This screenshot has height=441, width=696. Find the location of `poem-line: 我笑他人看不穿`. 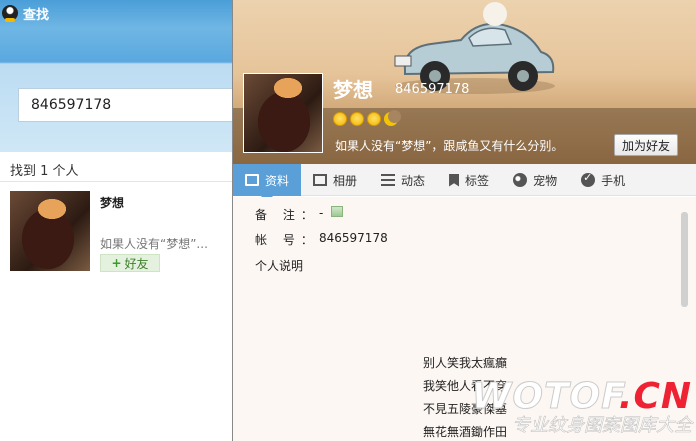

poem-line: 我笑他人看不穿 is located at coordinates (465, 386).